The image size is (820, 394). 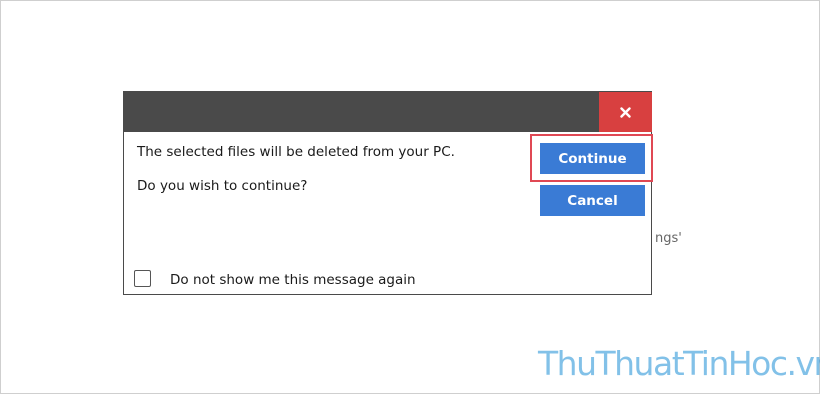 I want to click on close-button, so click(x=625, y=112).